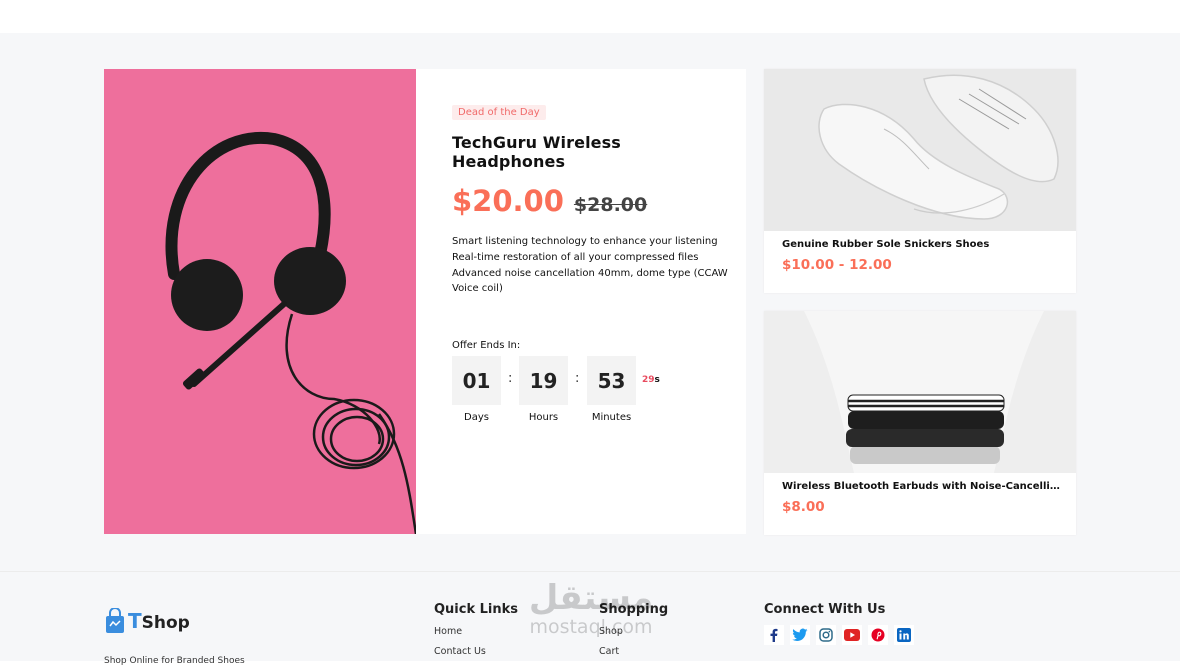 This screenshot has height=666, width=1180. I want to click on linkedin-icon, so click(904, 635).